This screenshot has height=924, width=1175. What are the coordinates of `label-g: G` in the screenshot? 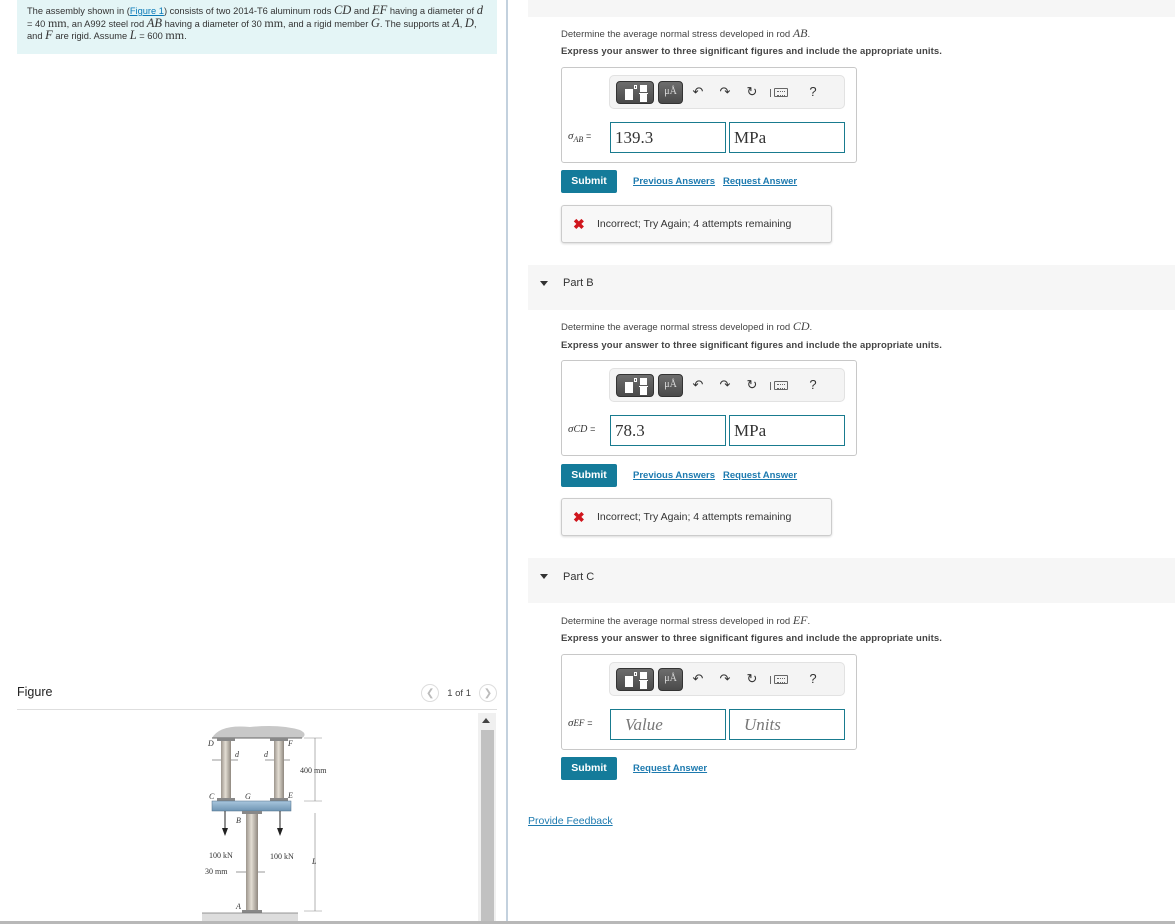 It's located at (248, 796).